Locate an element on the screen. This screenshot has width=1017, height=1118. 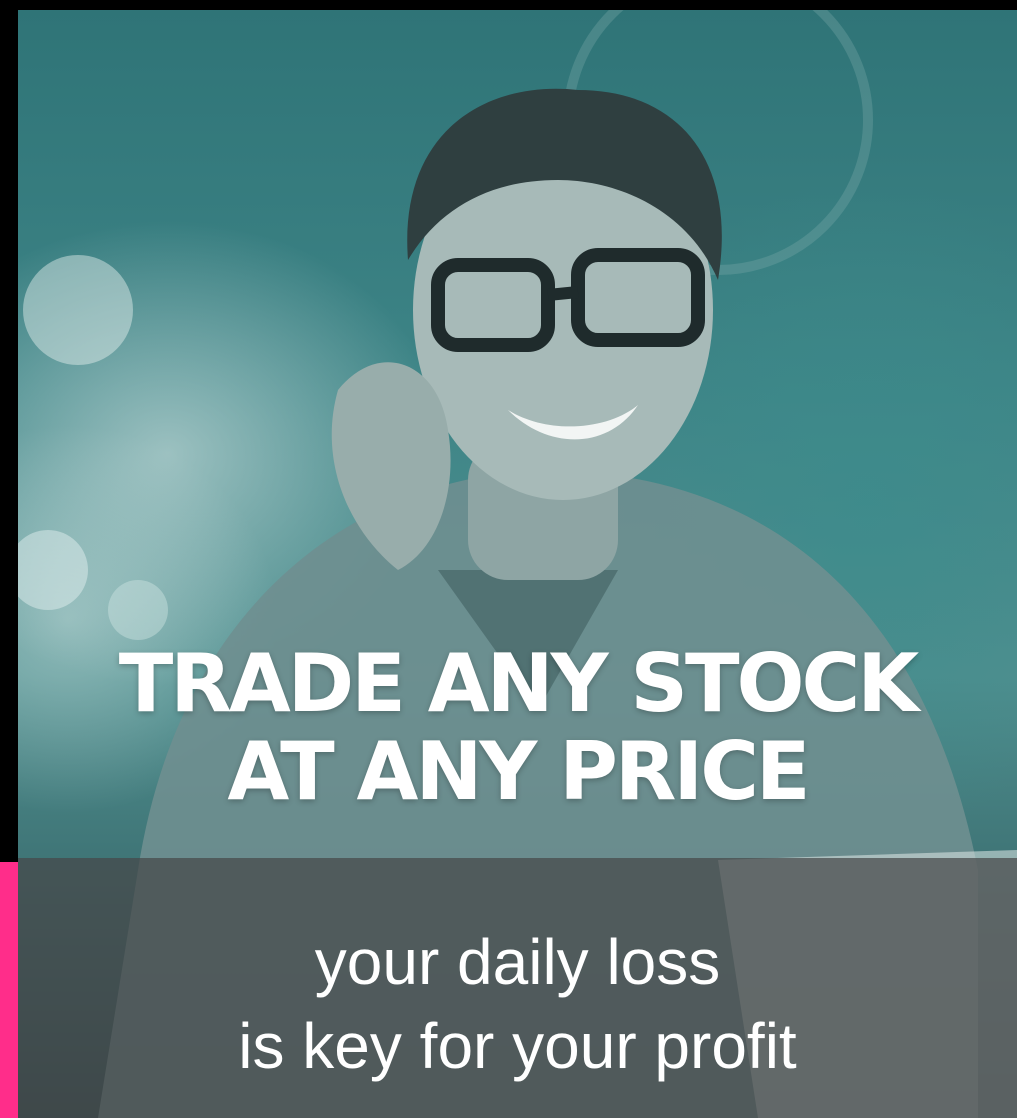
accent-bar is located at coordinates (9, 990).